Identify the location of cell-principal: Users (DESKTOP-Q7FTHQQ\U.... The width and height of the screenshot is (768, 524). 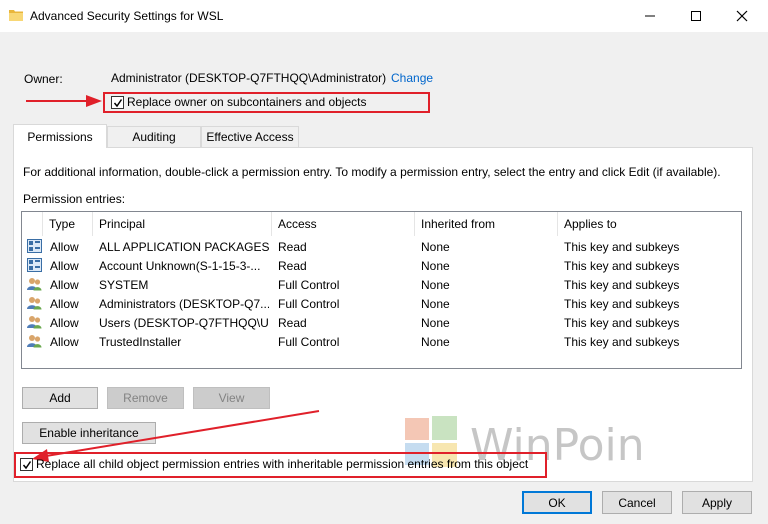
(184, 323).